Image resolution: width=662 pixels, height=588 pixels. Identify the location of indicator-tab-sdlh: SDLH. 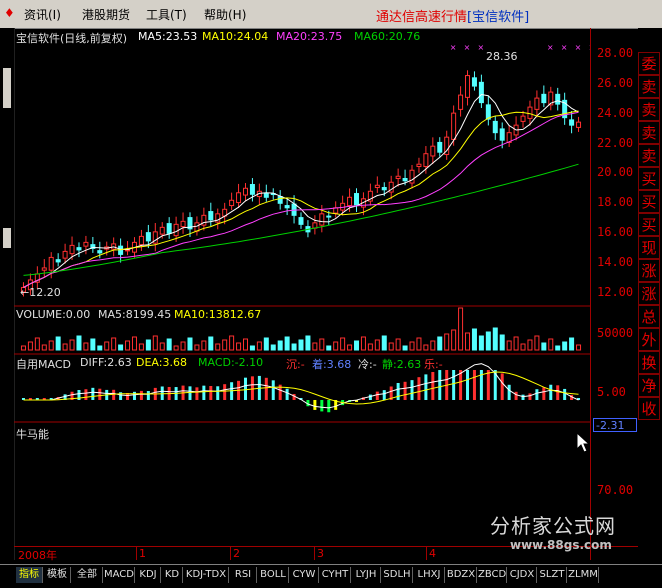
(397, 575).